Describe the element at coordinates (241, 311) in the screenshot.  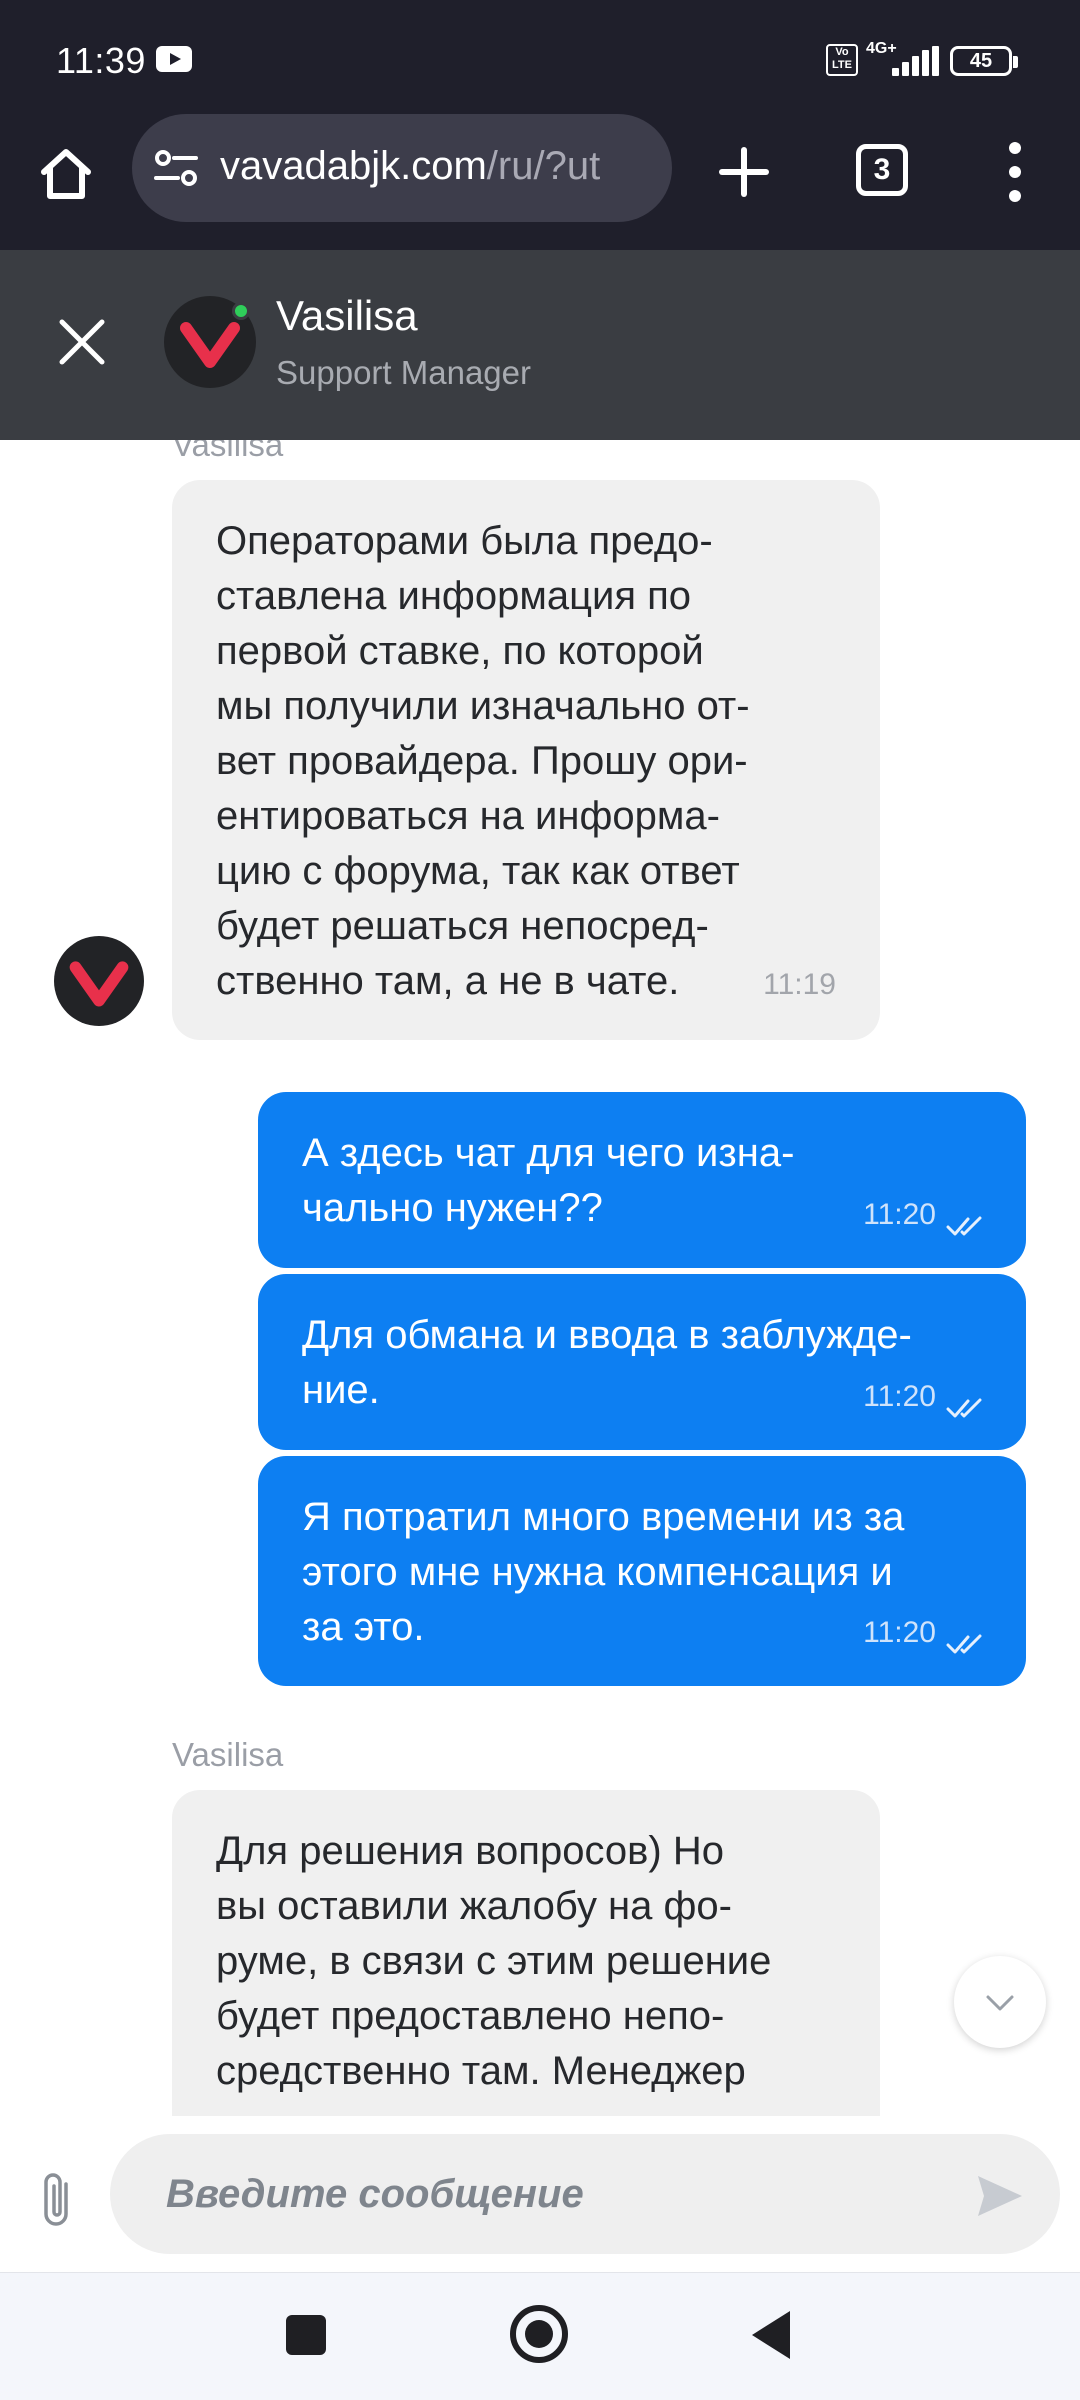
I see `online-status-dot` at that location.